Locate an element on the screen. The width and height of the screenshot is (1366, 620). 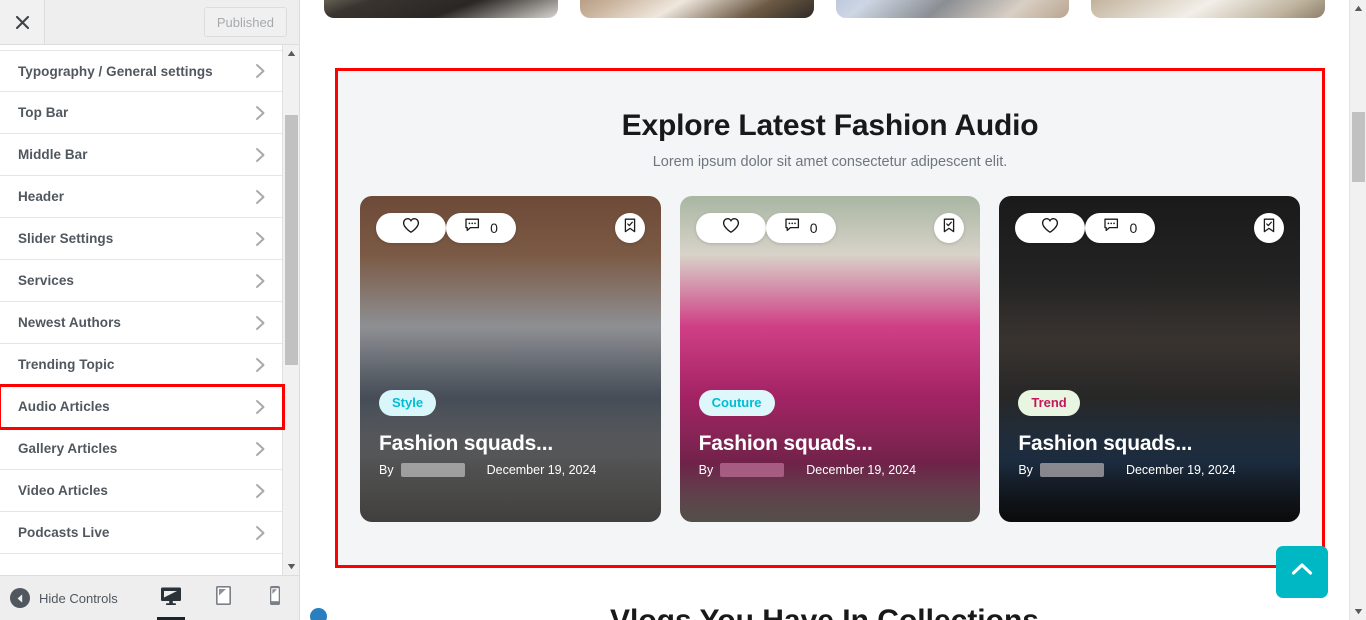
tablet-icon is located at coordinates (223, 598).